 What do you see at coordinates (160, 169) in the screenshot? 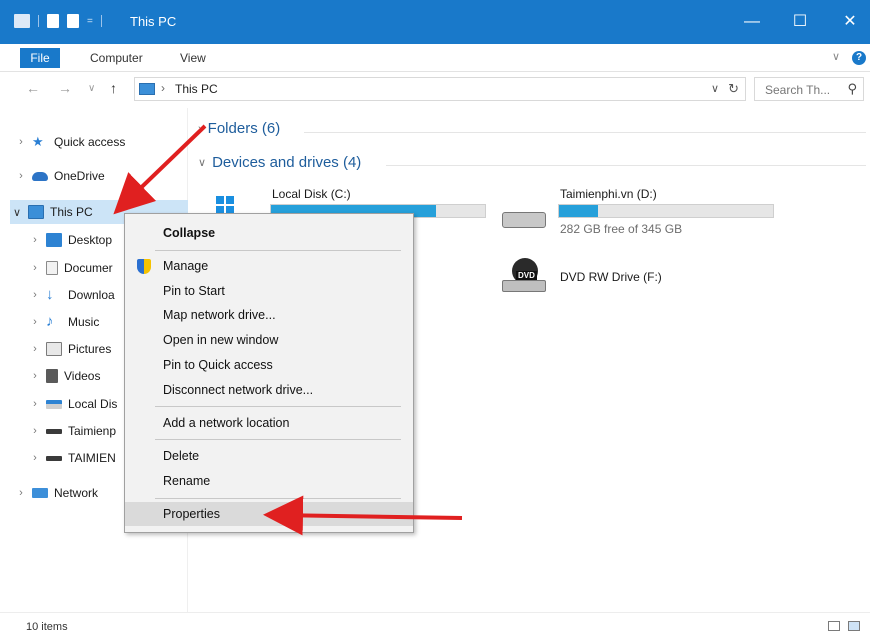
I see `arrow-to-this-pc` at bounding box center [160, 169].